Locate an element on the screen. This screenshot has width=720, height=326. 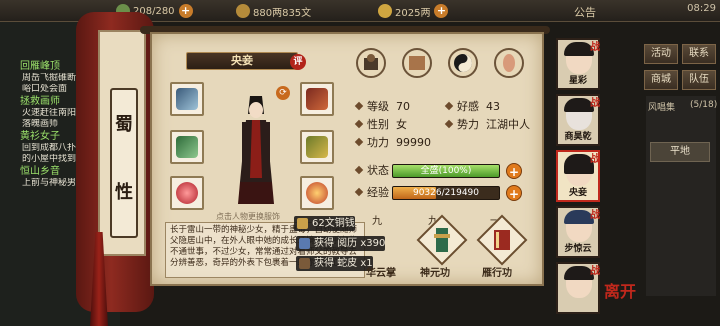
reward-toast: 62文铜钱 is located at coordinates (324, 223).